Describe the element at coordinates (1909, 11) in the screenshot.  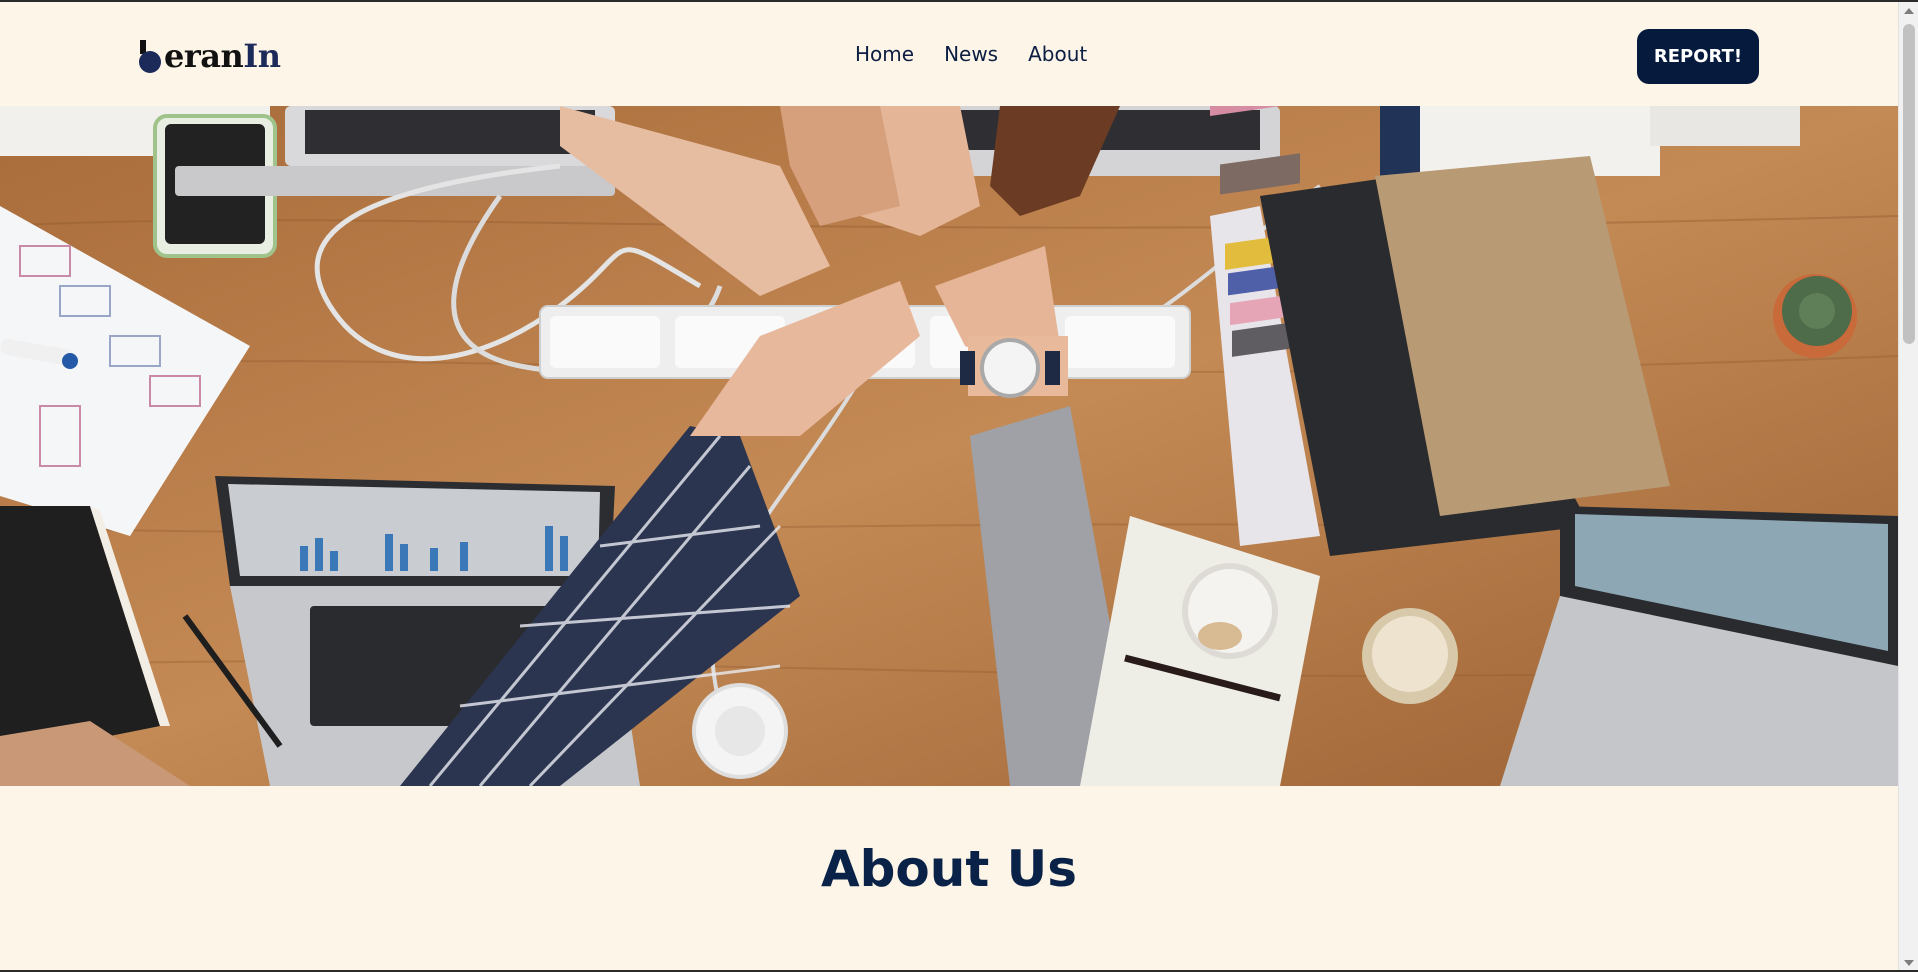
I see `chevron-up-icon` at that location.